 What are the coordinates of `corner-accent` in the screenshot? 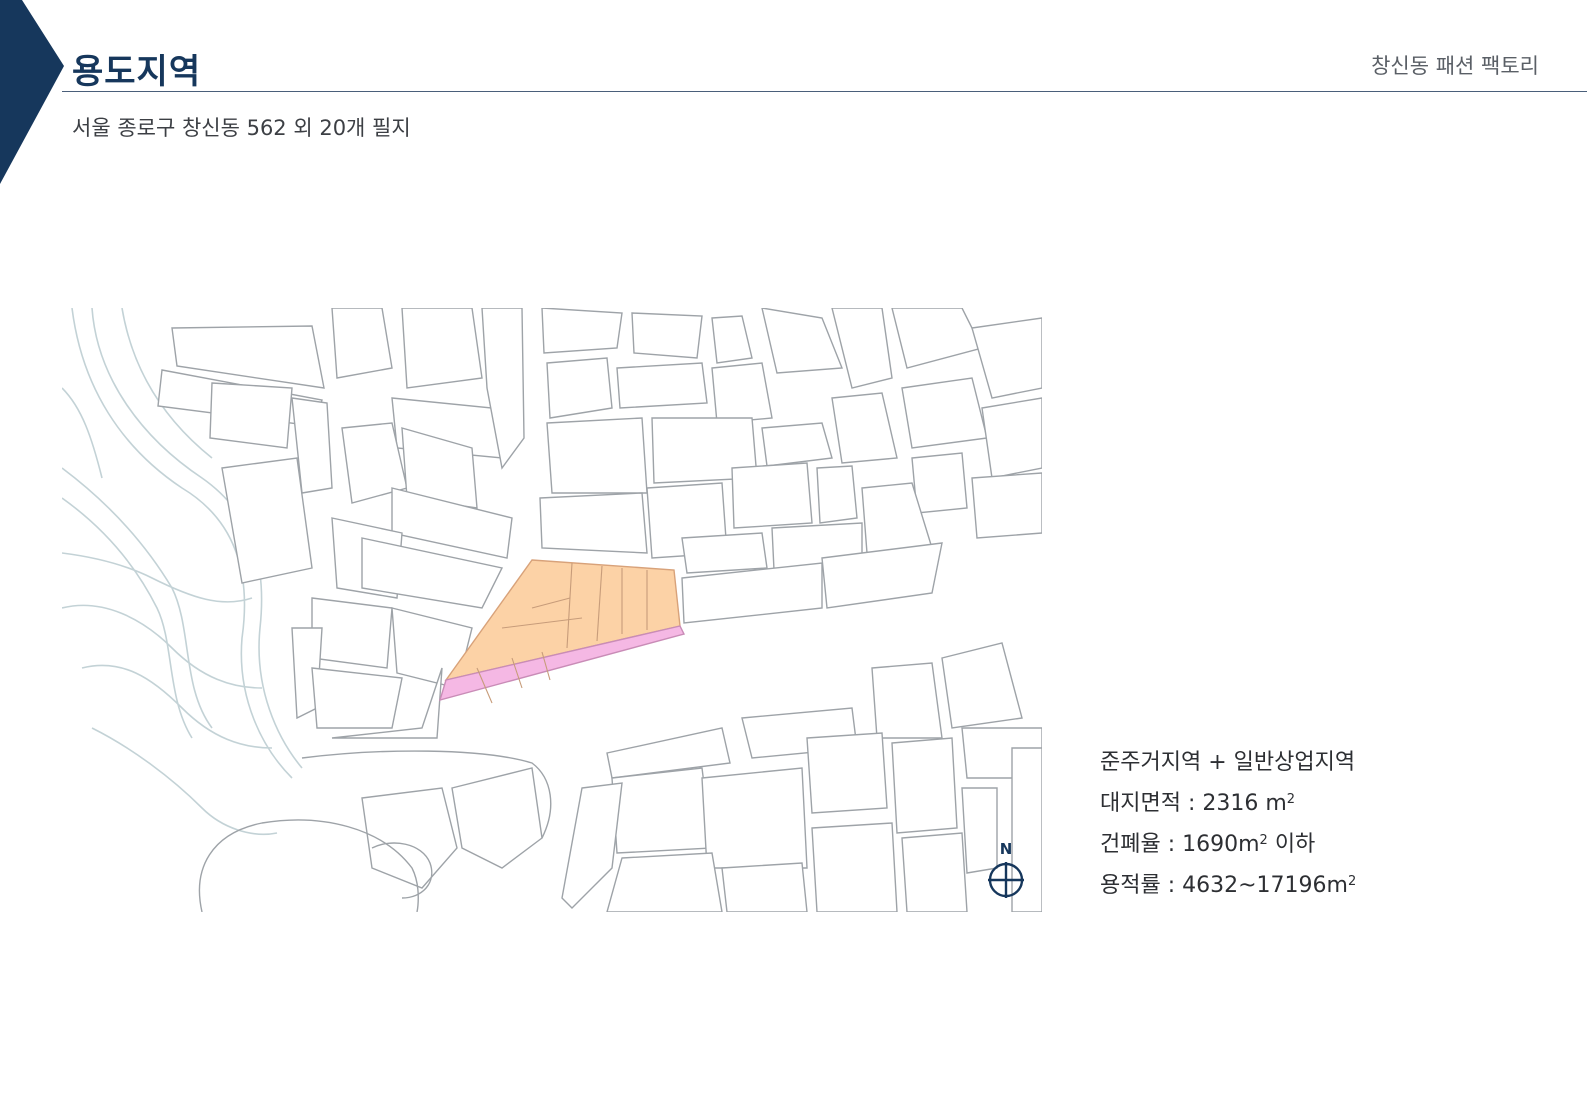 It's located at (32, 92).